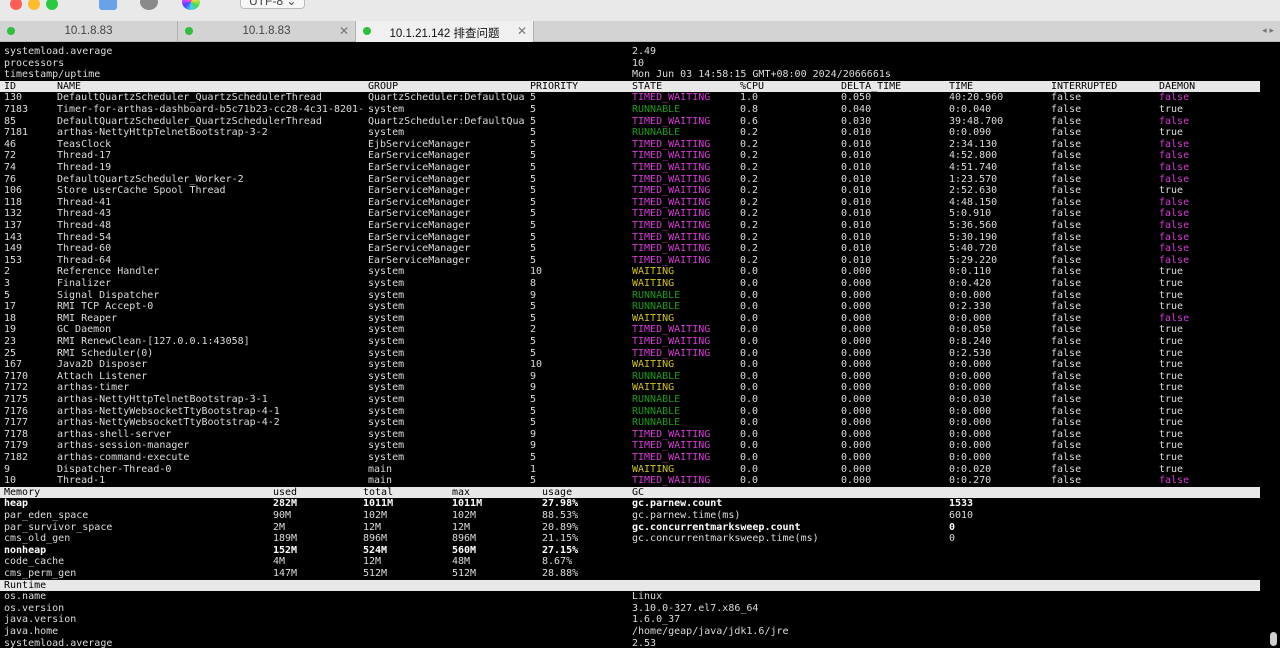 This screenshot has height=648, width=1280. What do you see at coordinates (267, 31) in the screenshot?
I see `tab-host-2: 10.1.8.83 ✕` at bounding box center [267, 31].